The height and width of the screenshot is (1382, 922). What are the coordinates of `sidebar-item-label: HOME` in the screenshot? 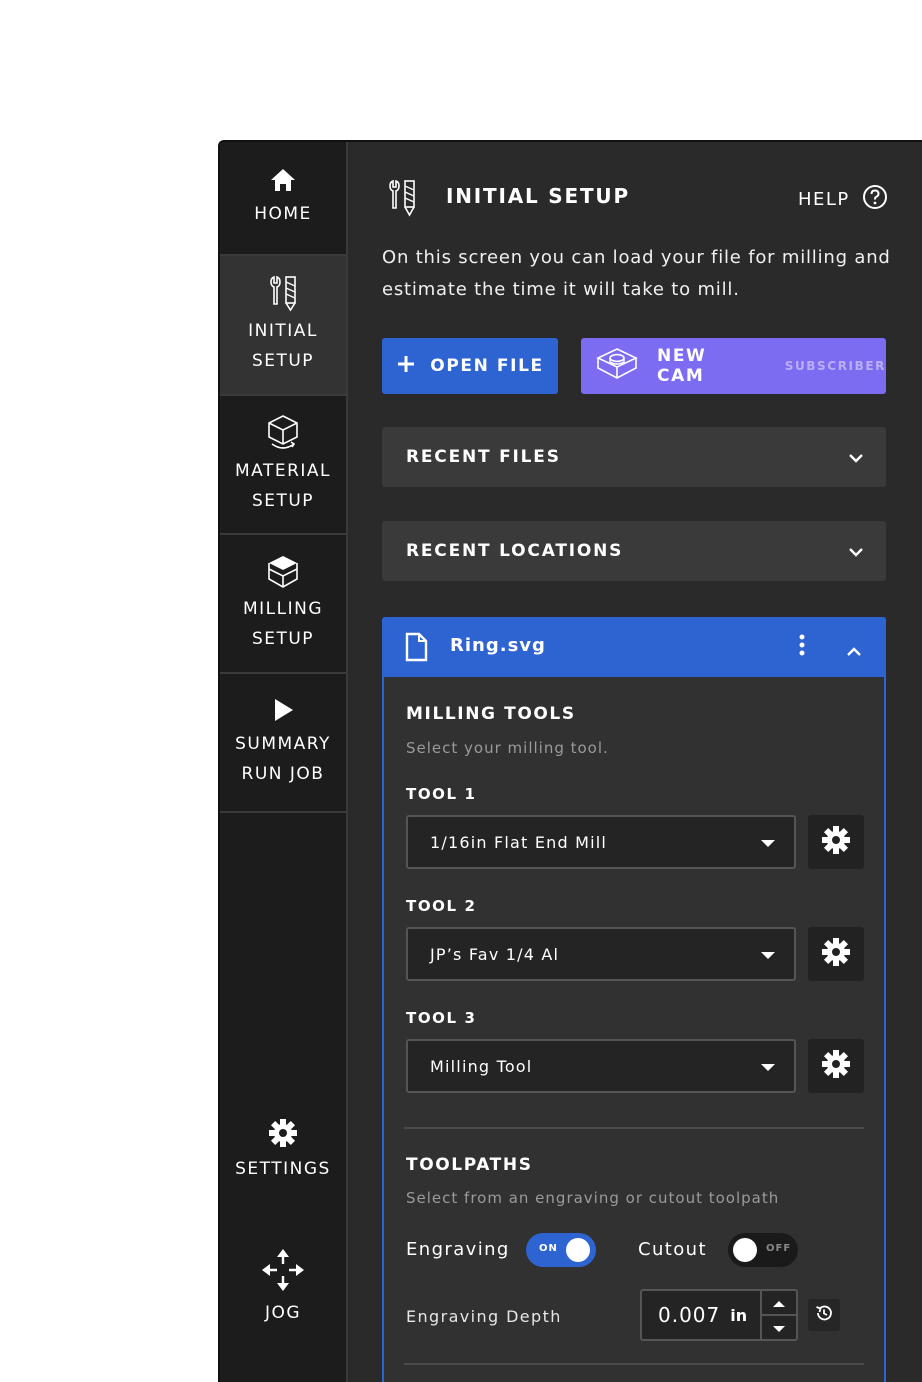 It's located at (283, 214).